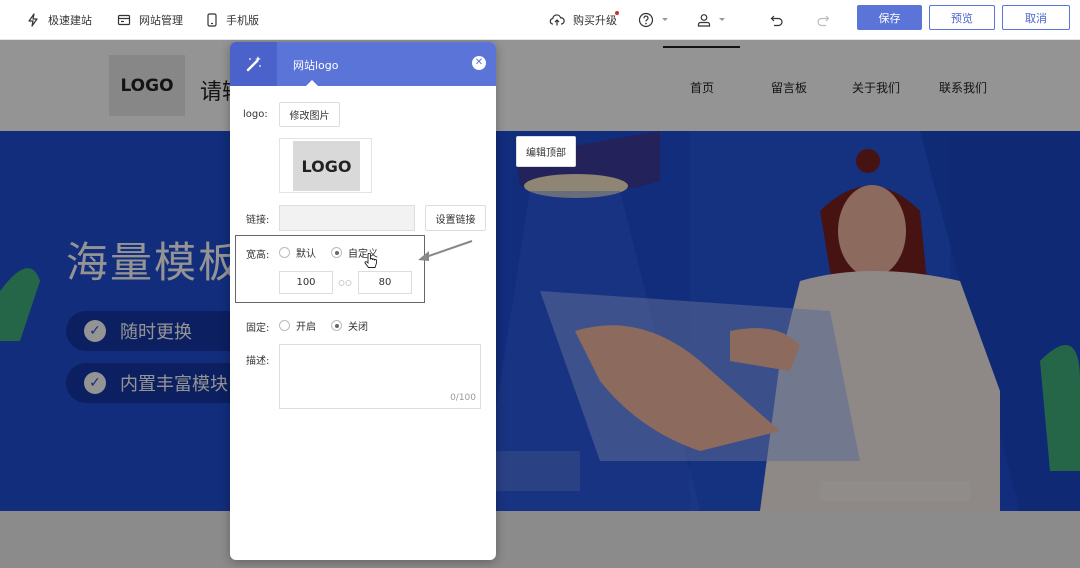  I want to click on save-button: 保存, so click(889, 17).